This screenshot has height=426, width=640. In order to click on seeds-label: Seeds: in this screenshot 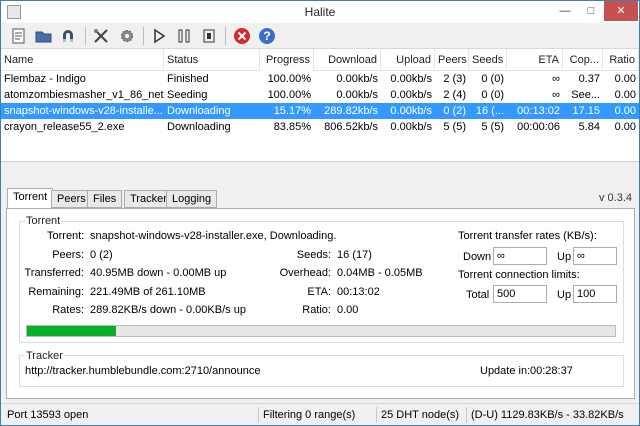, I will do `click(313, 255)`.